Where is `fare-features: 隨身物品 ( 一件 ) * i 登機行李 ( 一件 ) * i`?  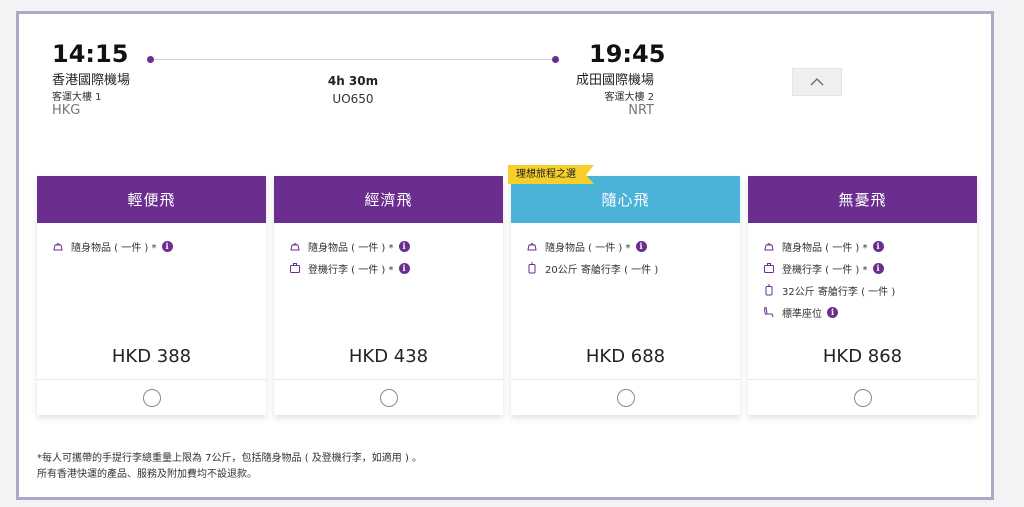 fare-features: 隨身物品 ( 一件 ) * i 登機行李 ( 一件 ) * i is located at coordinates (388, 279).